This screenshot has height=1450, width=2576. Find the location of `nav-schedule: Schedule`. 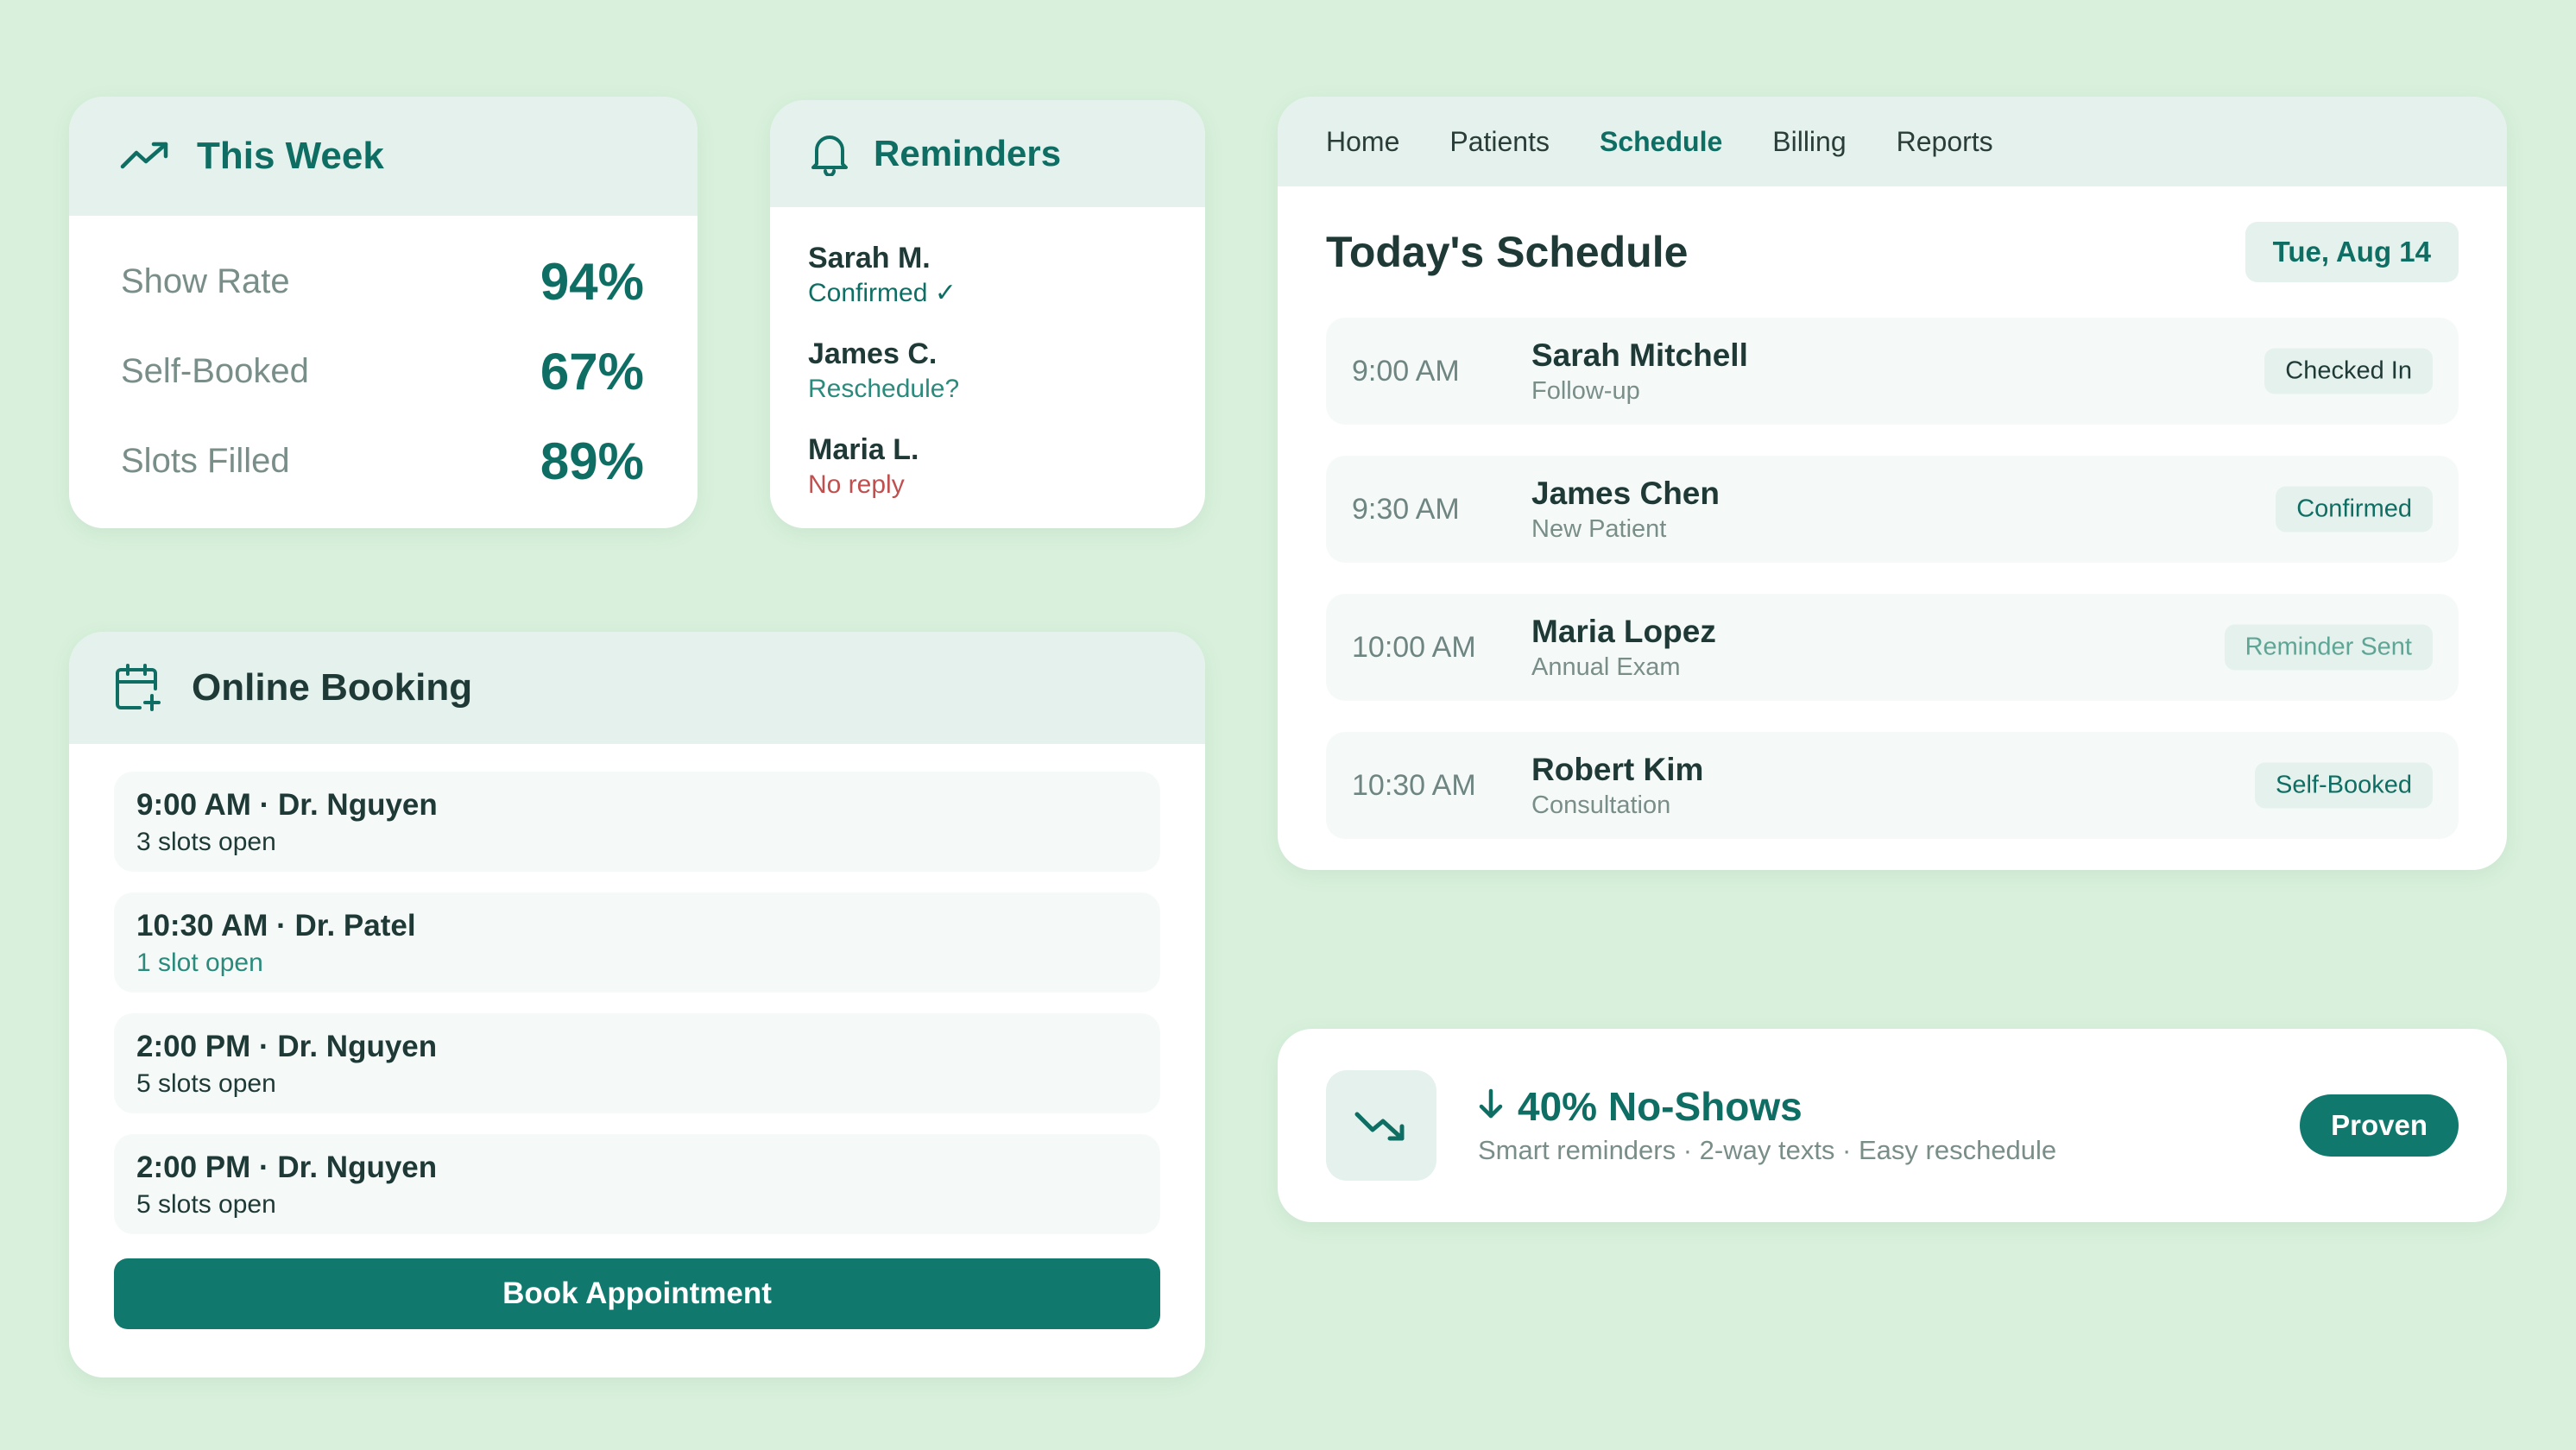

nav-schedule: Schedule is located at coordinates (1661, 142).